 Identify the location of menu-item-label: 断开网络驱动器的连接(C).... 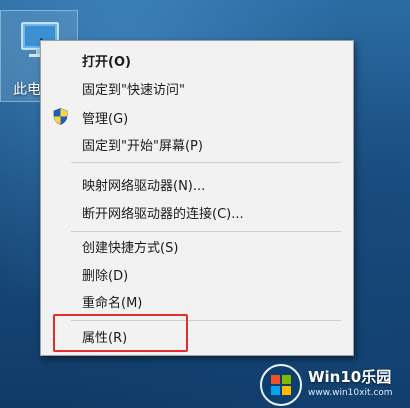
(163, 214).